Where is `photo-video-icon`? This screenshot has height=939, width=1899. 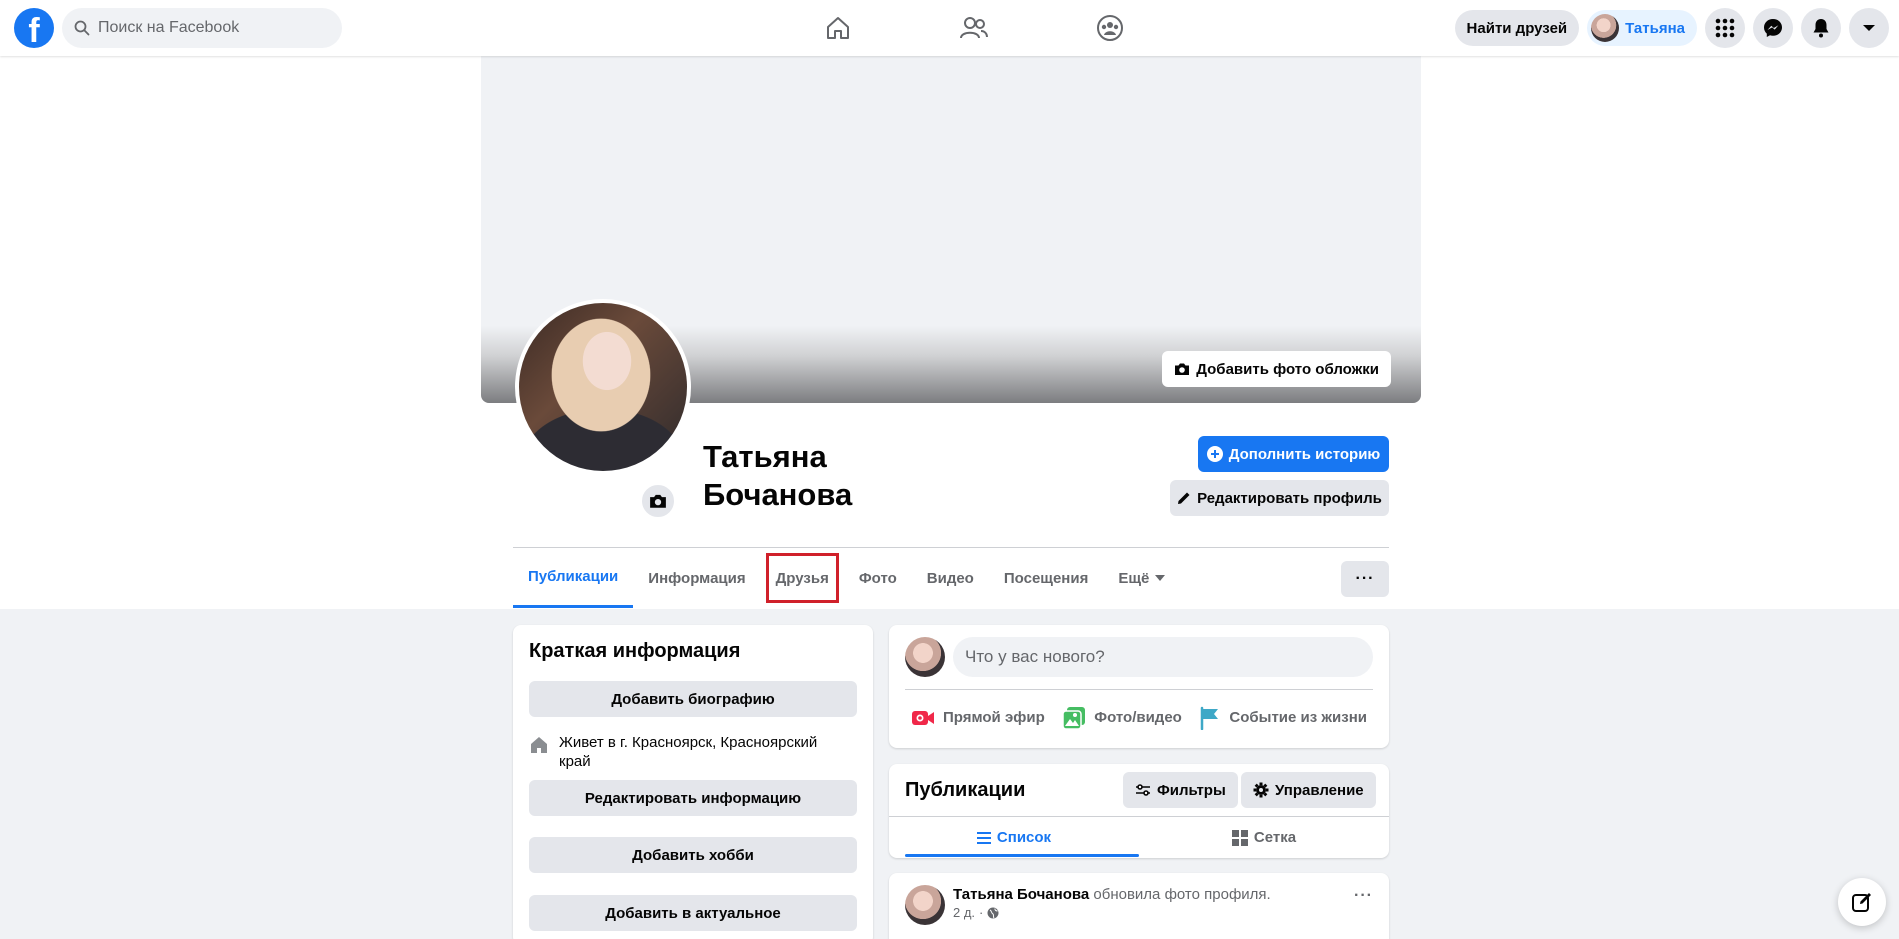
photo-video-icon is located at coordinates (1074, 718).